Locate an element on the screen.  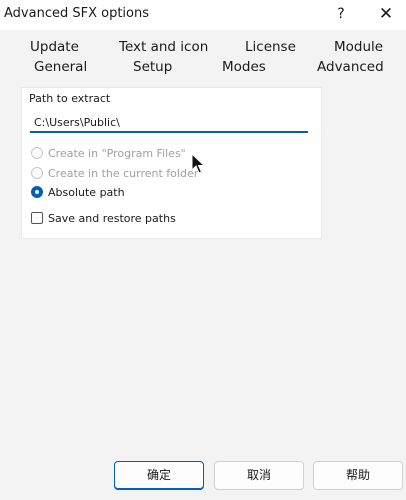
tab-row-1: Update Text and icon License Module is located at coordinates (203, 49).